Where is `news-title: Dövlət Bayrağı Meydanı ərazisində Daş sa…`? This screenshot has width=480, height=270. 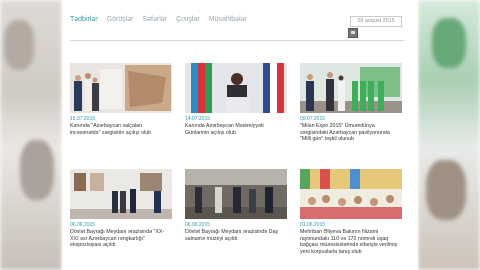 news-title: Dövlət Bayrağı Meydanı ərazisində Daş sa… is located at coordinates (236, 235).